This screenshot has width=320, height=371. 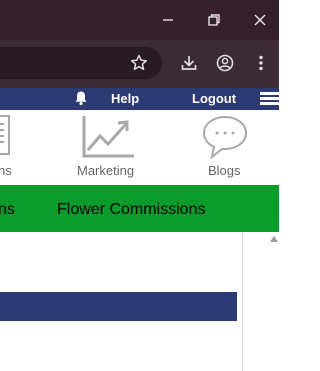 I want to click on site-top-nav, so click(x=139, y=99).